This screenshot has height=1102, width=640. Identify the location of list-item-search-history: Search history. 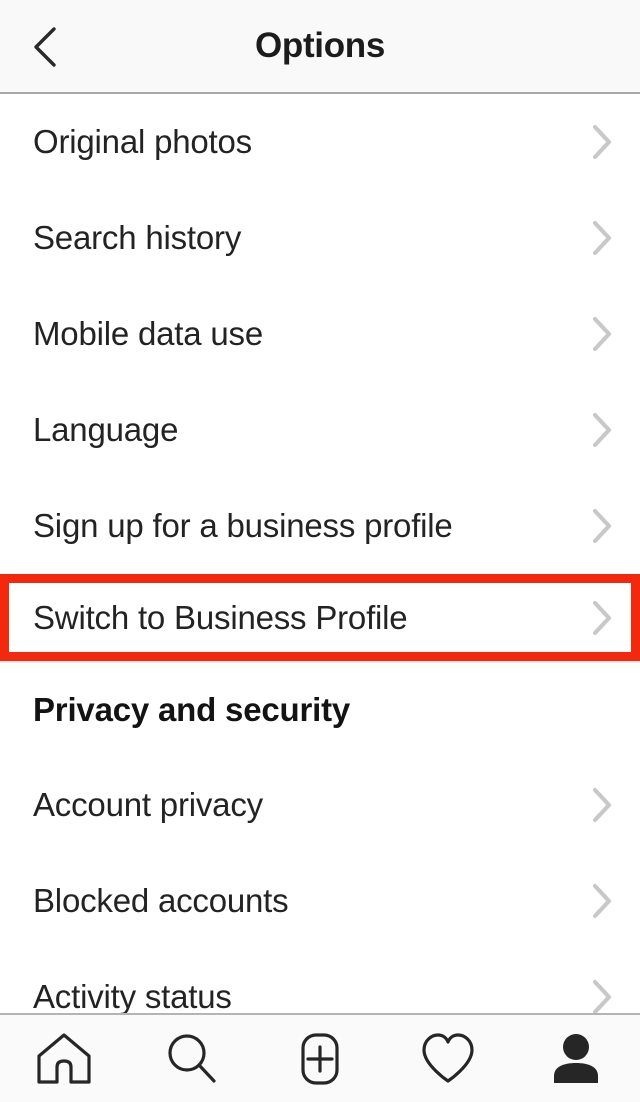
(320, 238).